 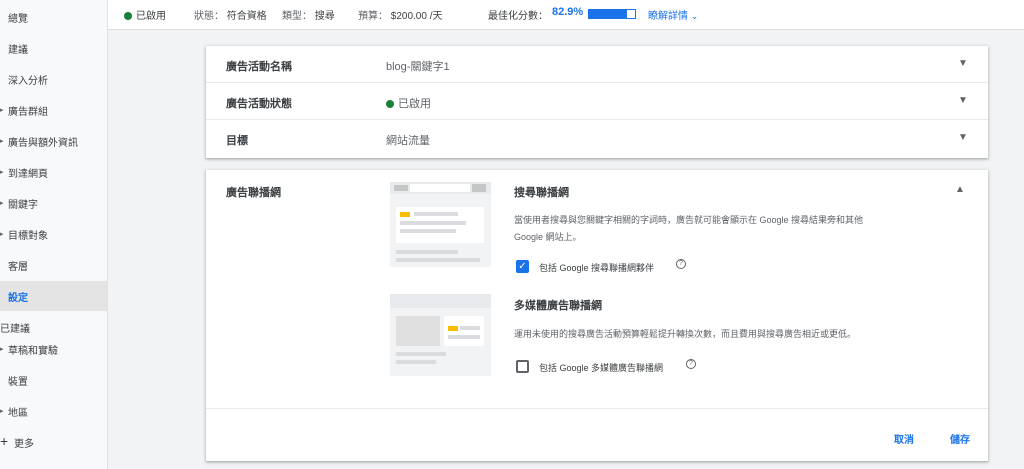 I want to click on sidebar-item-label: 更多, so click(x=24, y=444).